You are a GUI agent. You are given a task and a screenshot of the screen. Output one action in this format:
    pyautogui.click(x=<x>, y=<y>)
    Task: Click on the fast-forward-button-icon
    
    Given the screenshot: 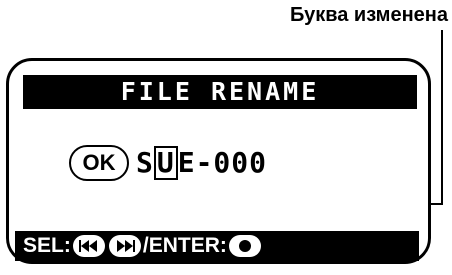 What is the action you would take?
    pyautogui.click(x=124, y=246)
    